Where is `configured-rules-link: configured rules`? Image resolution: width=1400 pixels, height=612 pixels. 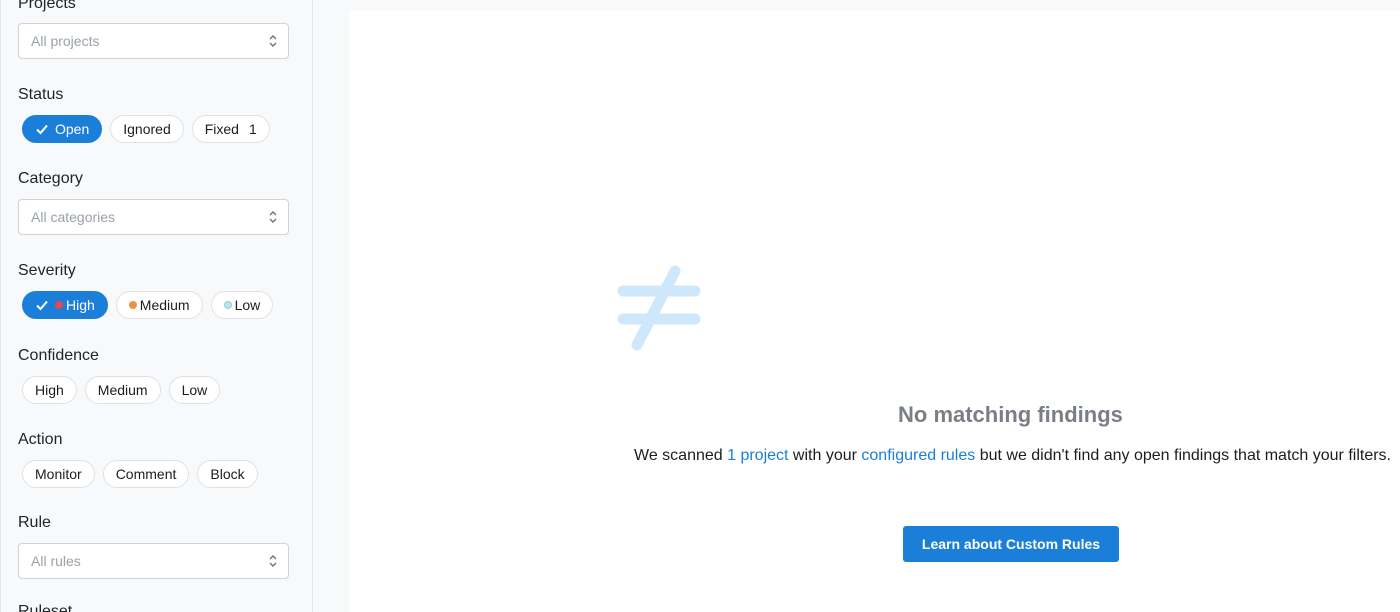
configured-rules-link: configured rules is located at coordinates (918, 455).